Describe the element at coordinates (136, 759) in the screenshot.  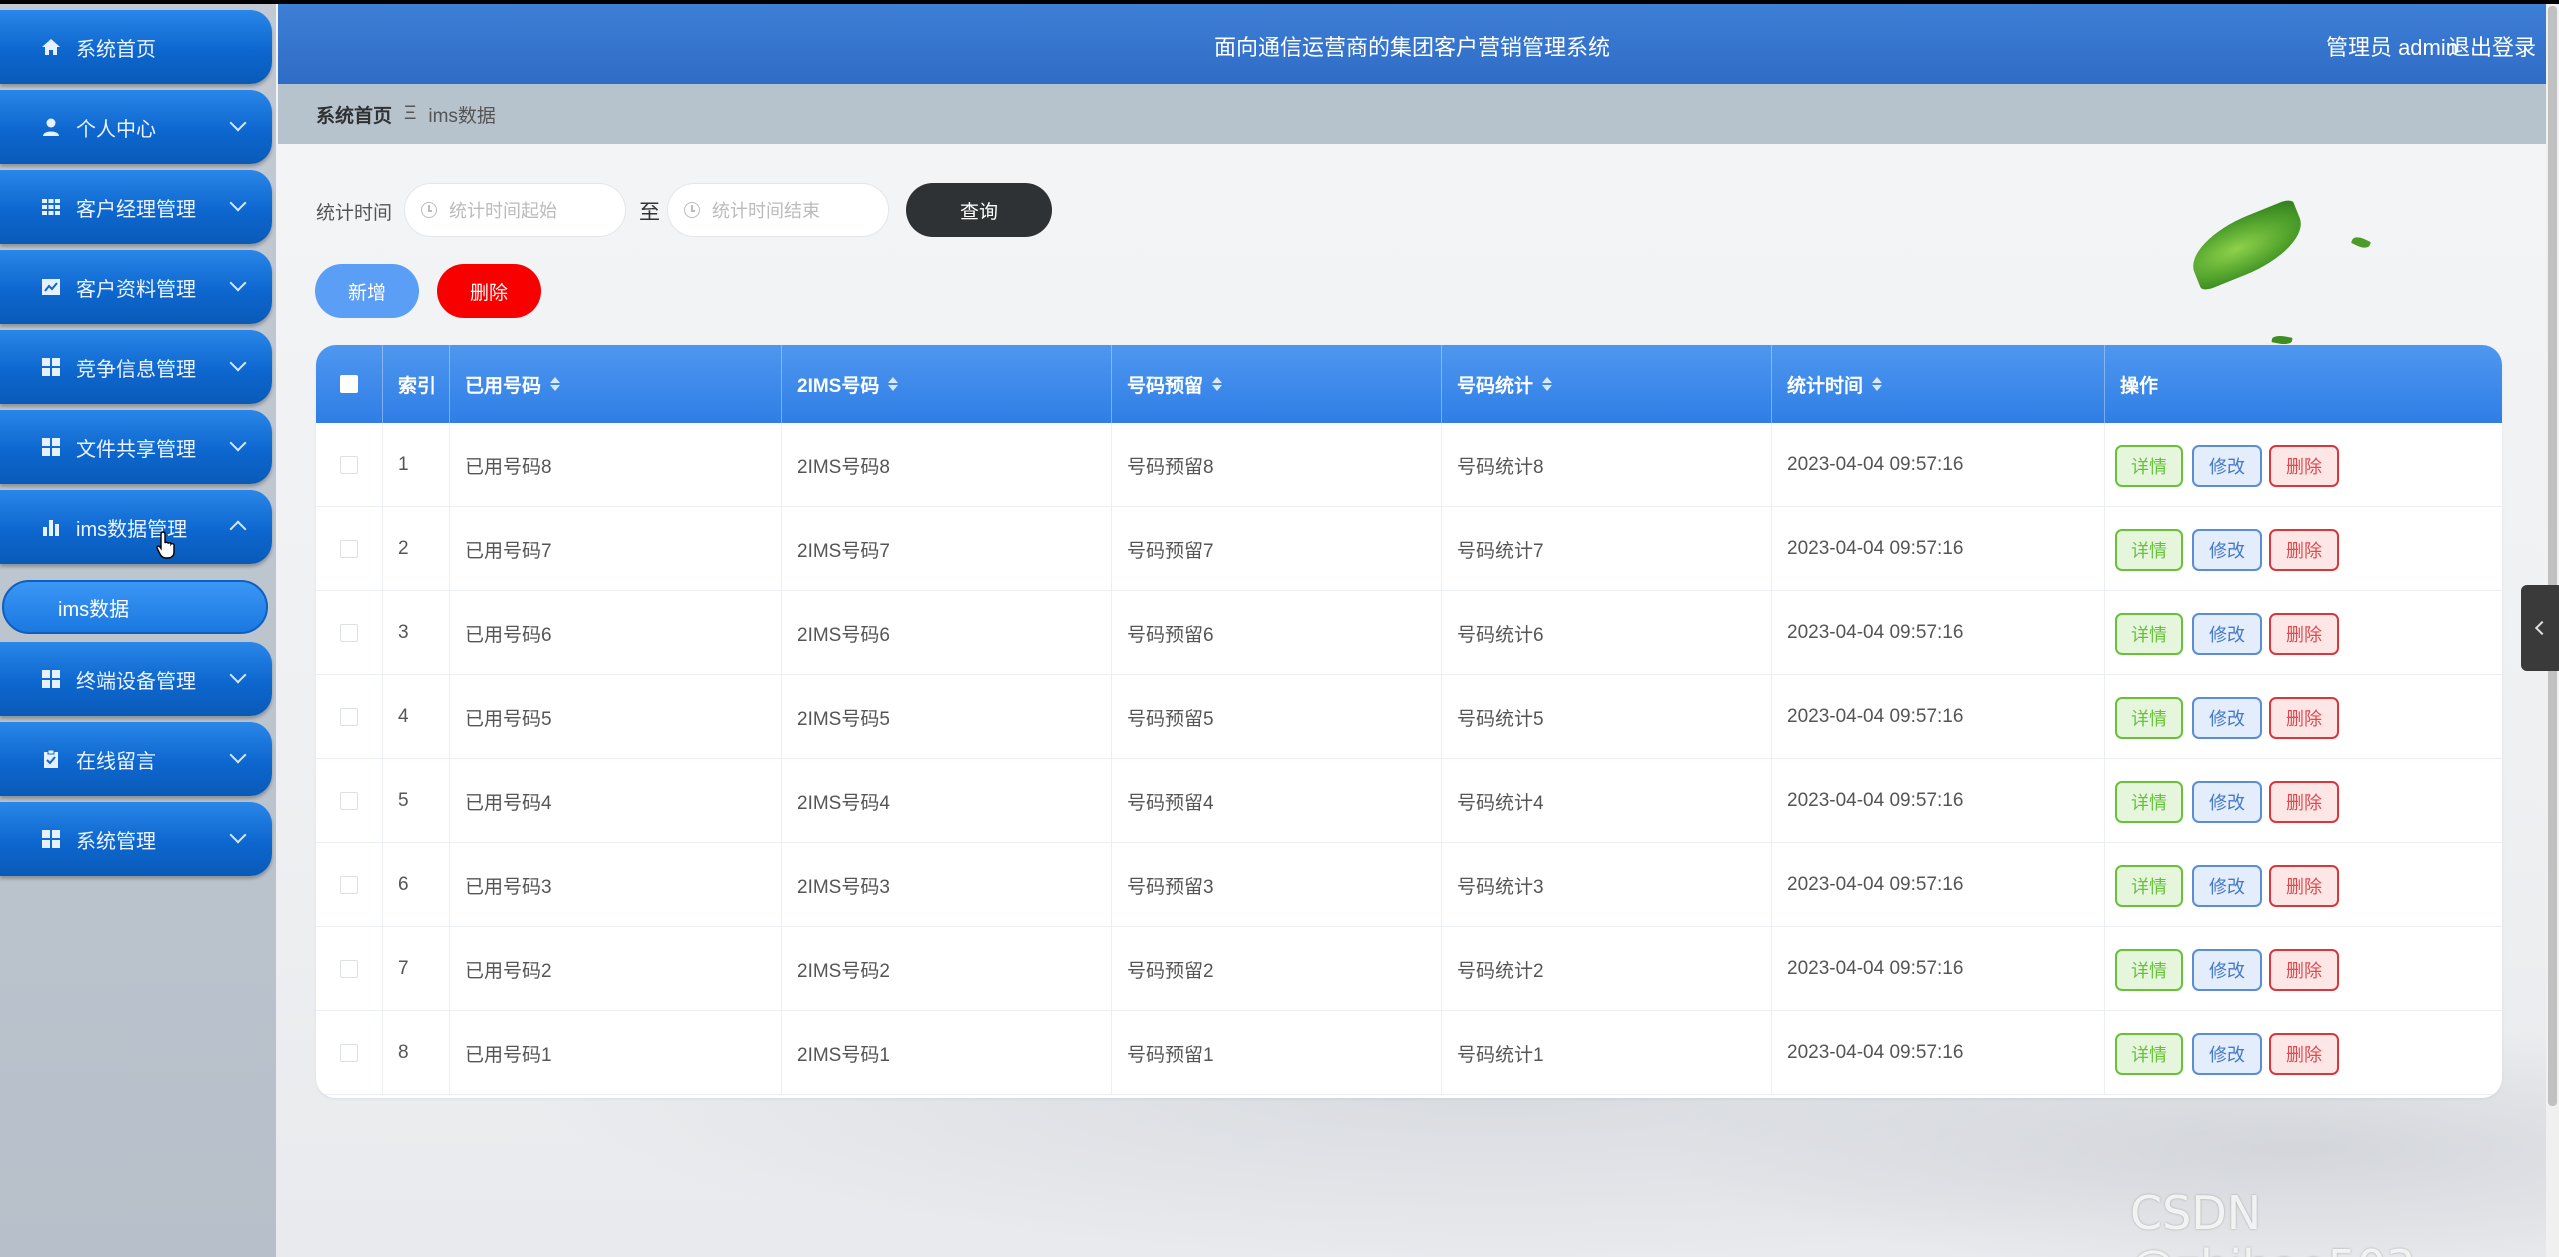
I see `sidebar-item-online-message: 在线留言` at that location.